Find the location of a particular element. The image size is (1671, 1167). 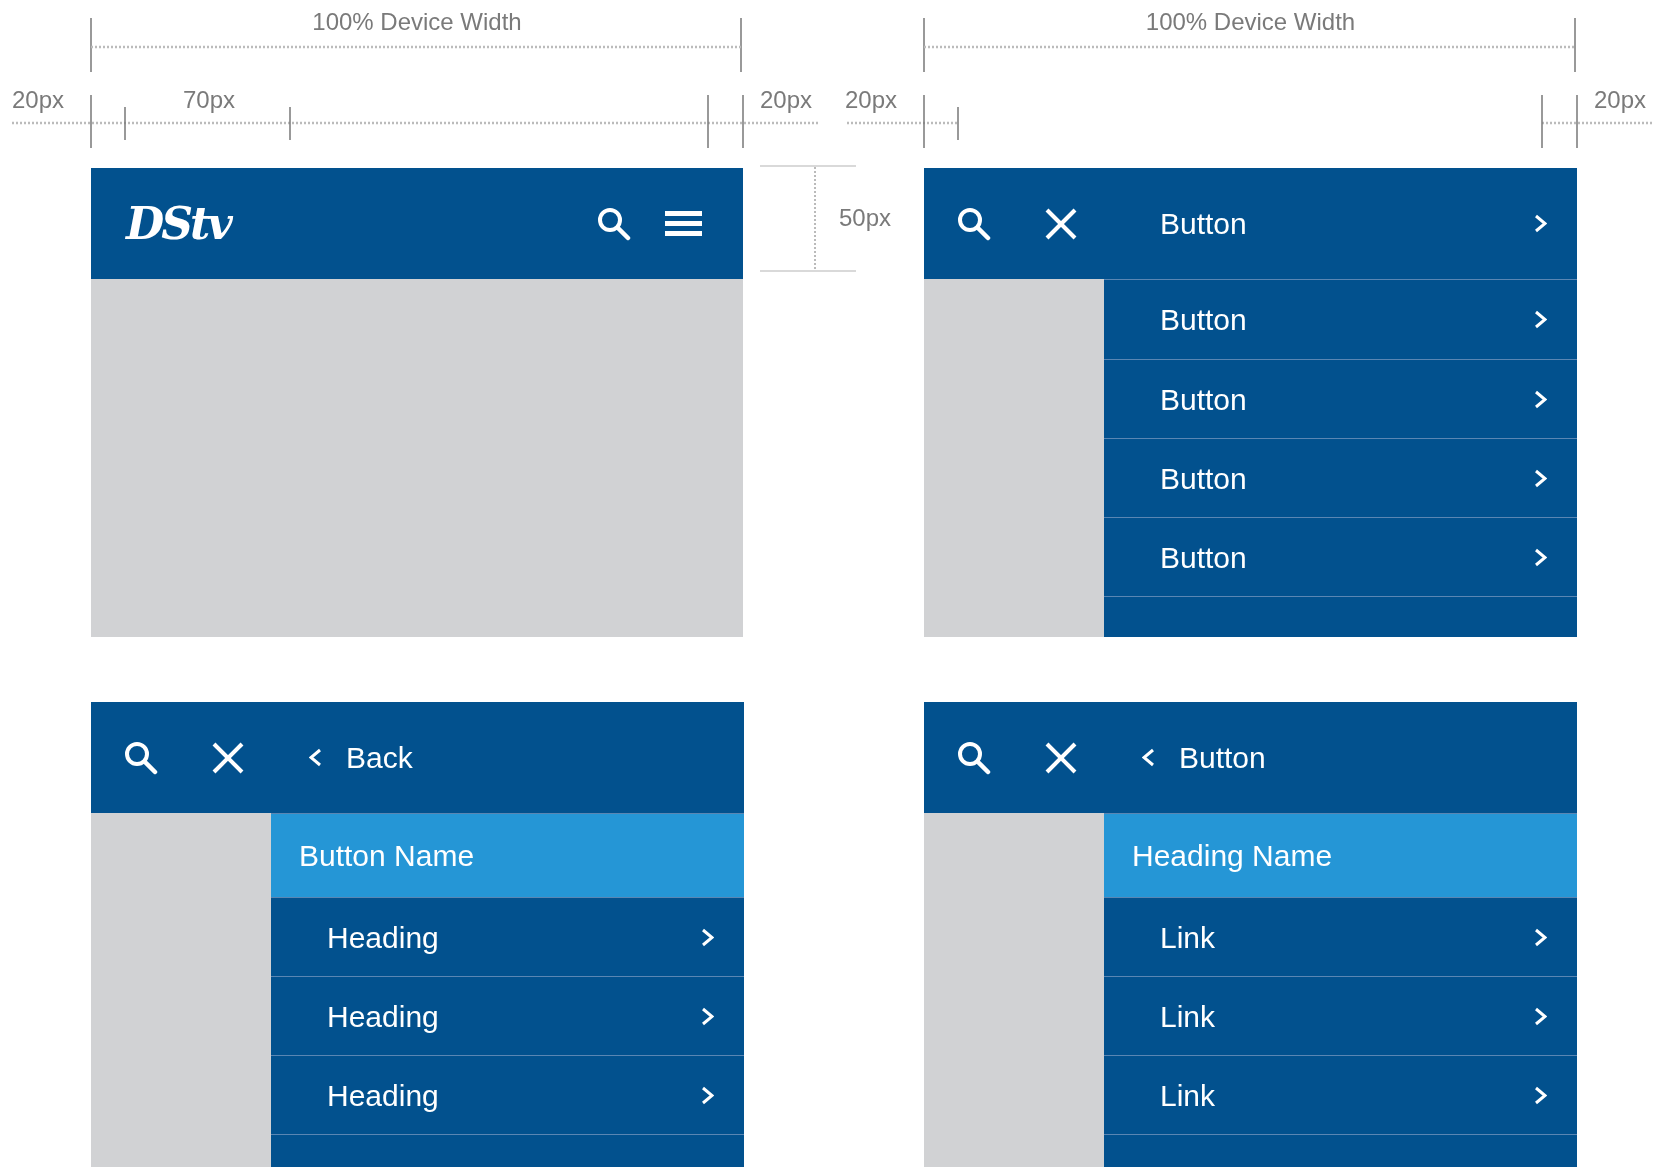

header-menu-link: Back is located at coordinates (507, 757).